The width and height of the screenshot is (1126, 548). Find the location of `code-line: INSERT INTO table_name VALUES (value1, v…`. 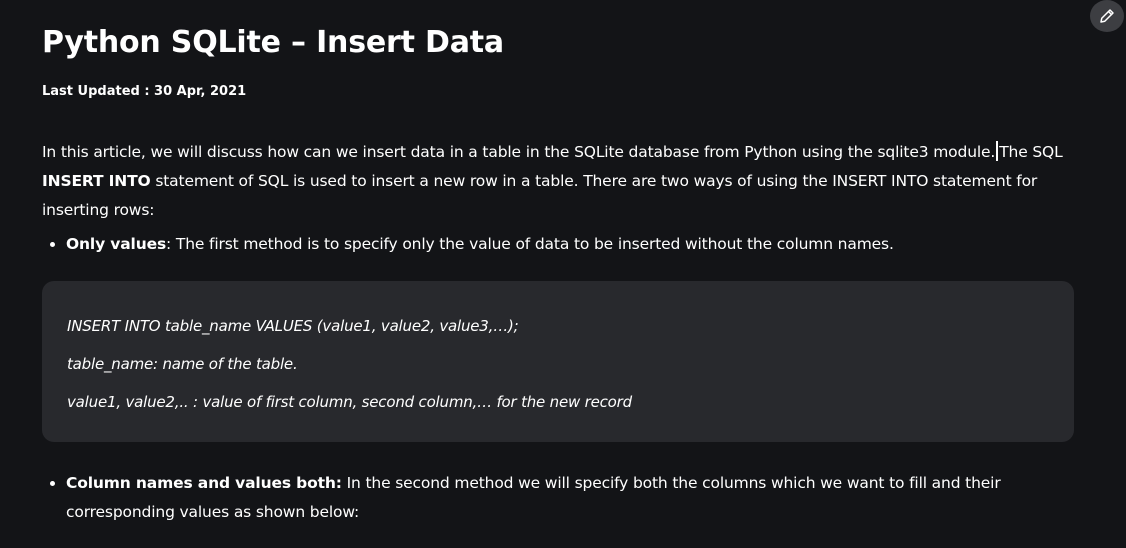

code-line: INSERT INTO table_name VALUES (value1, v… is located at coordinates (293, 326).